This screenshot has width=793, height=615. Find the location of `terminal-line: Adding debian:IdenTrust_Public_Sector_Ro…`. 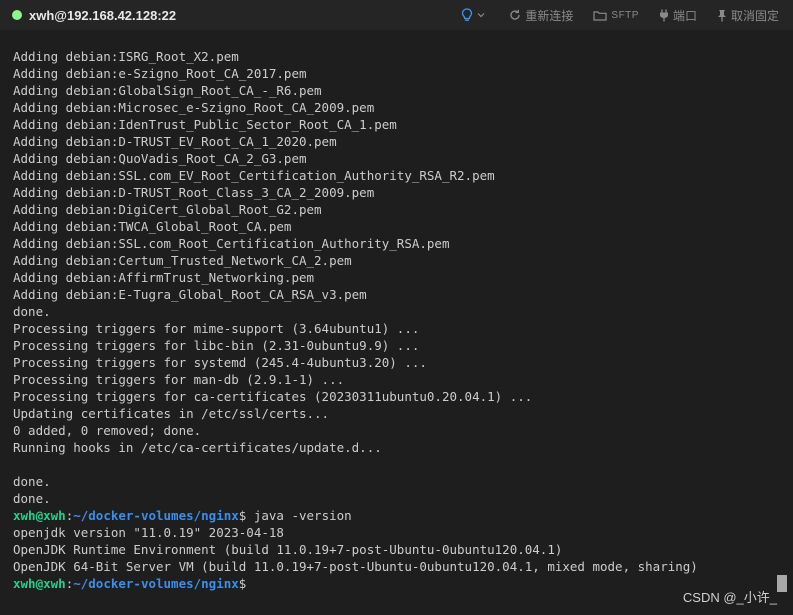

terminal-line: Adding debian:IdenTrust_Public_Sector_Ro… is located at coordinates (205, 124).